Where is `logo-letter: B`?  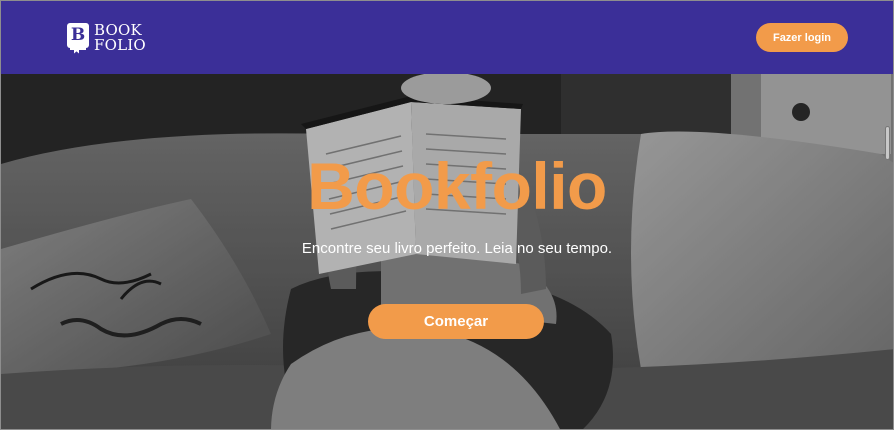
logo-letter: B is located at coordinates (78, 35).